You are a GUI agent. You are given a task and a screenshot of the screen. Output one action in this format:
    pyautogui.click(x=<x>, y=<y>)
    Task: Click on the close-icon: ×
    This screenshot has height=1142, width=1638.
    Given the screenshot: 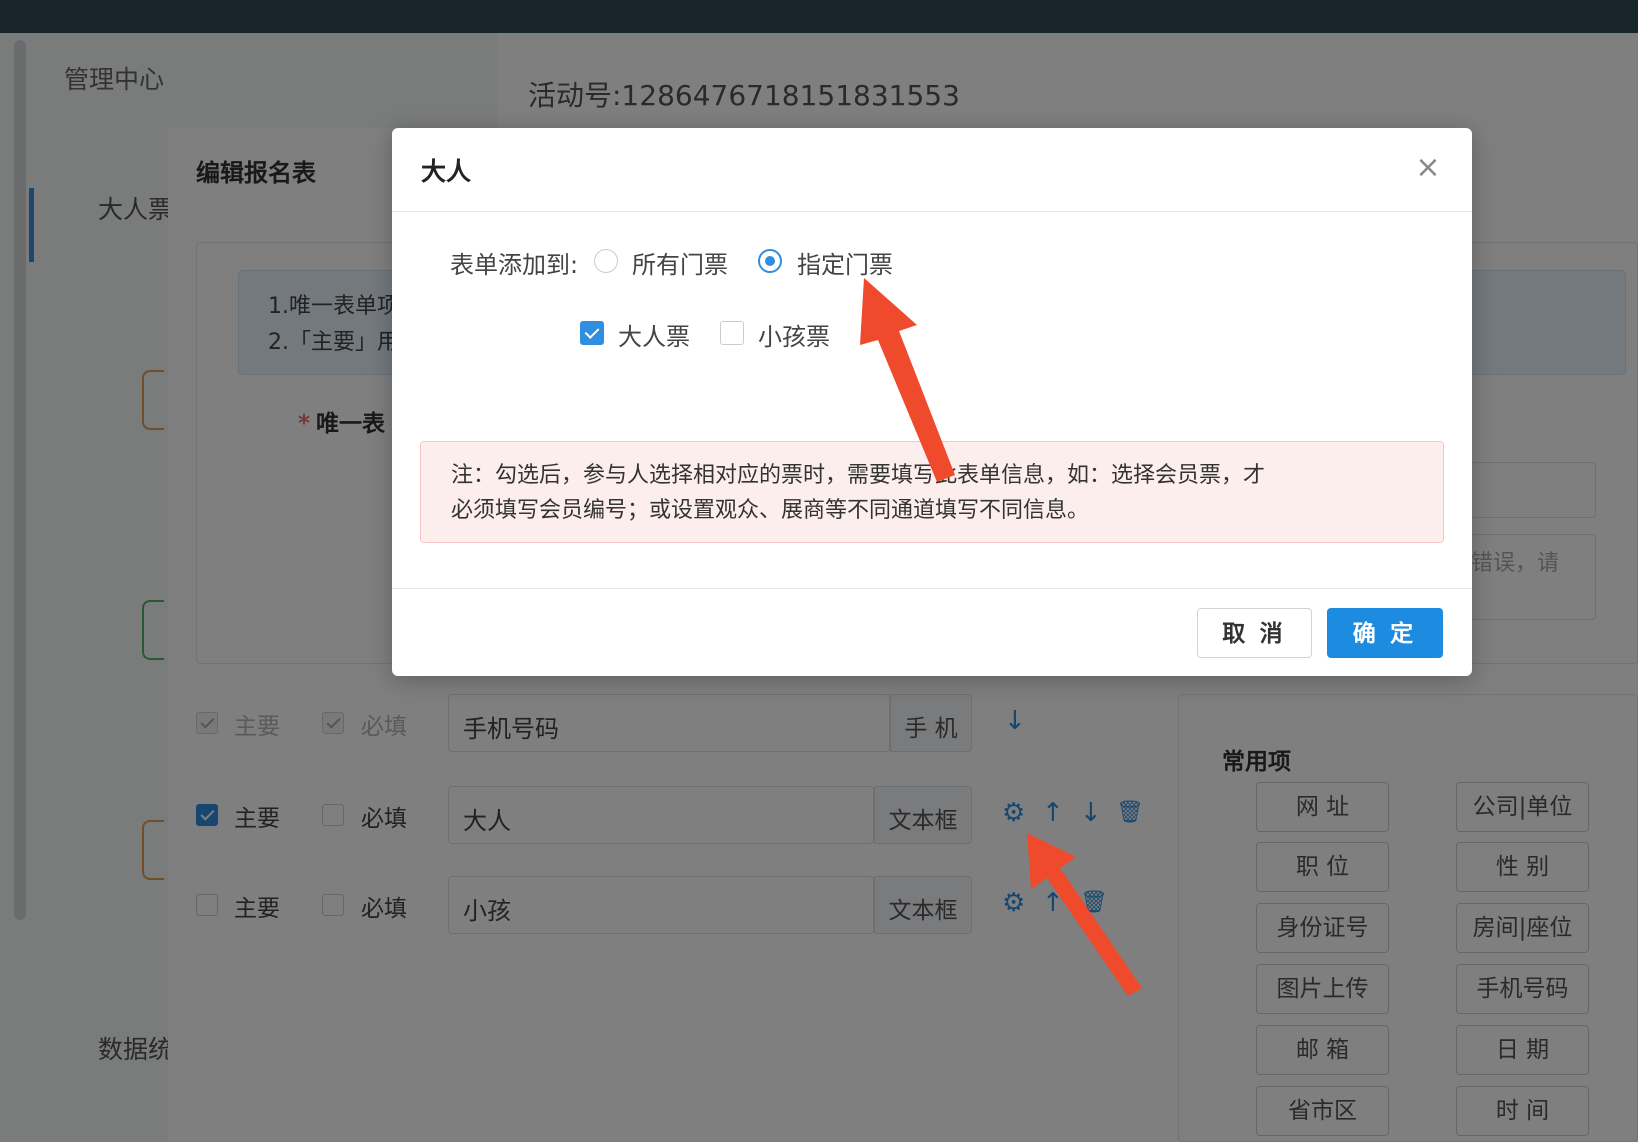 What is the action you would take?
    pyautogui.click(x=1428, y=170)
    